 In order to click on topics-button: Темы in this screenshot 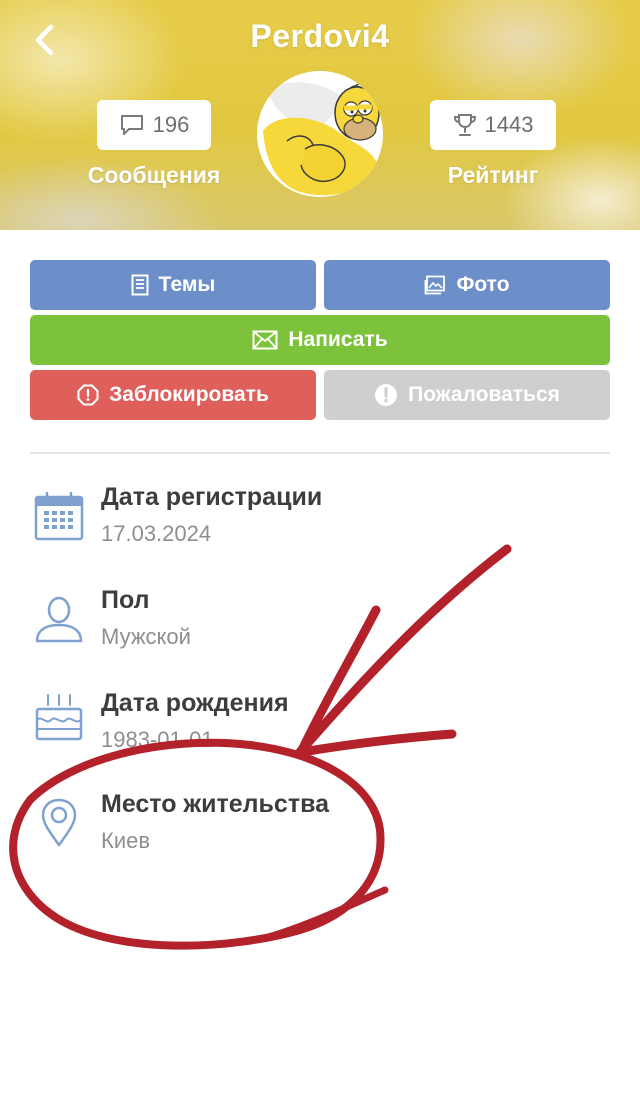, I will do `click(173, 285)`.